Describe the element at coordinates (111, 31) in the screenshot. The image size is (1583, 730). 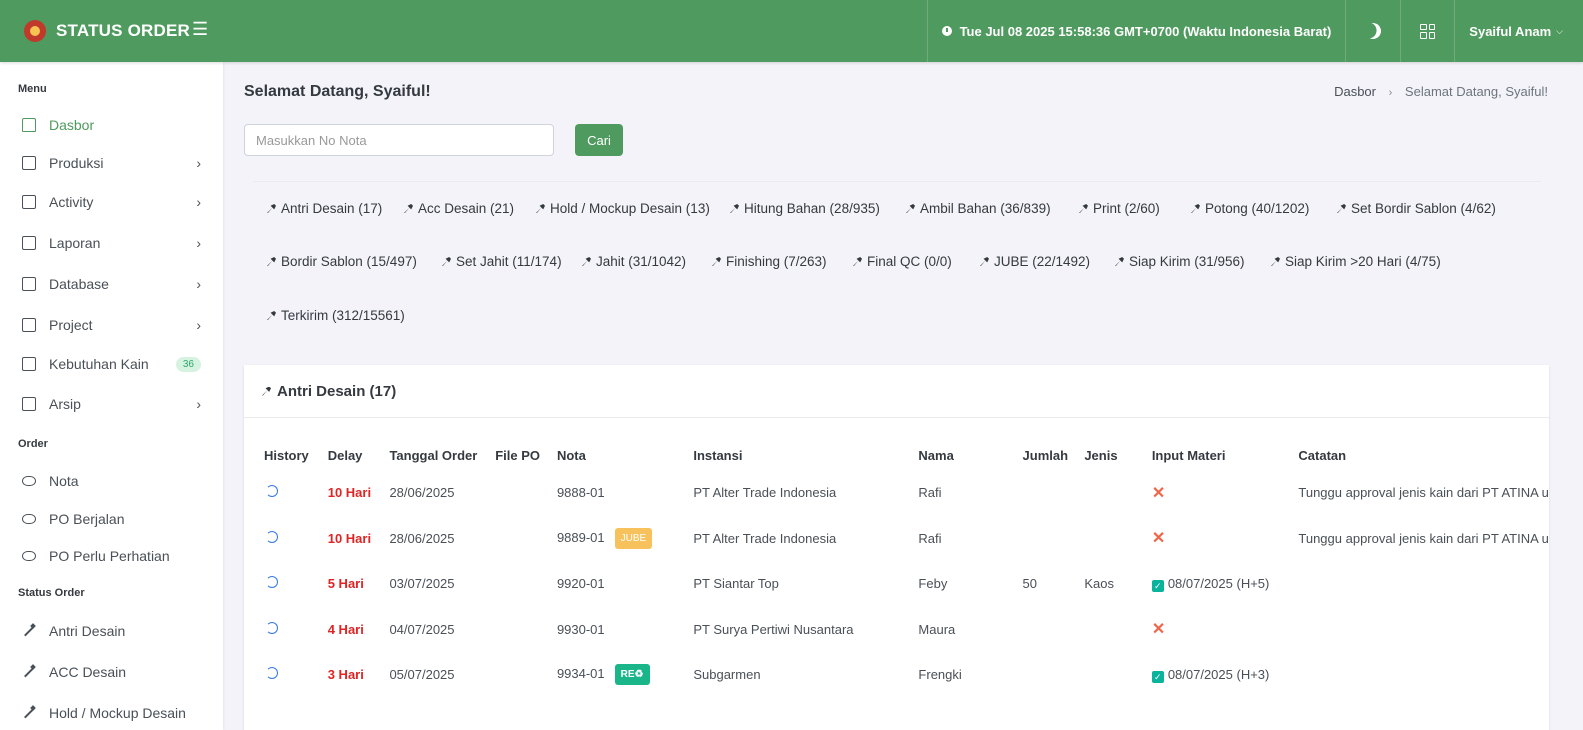
I see `brand: STATUS ORDER` at that location.